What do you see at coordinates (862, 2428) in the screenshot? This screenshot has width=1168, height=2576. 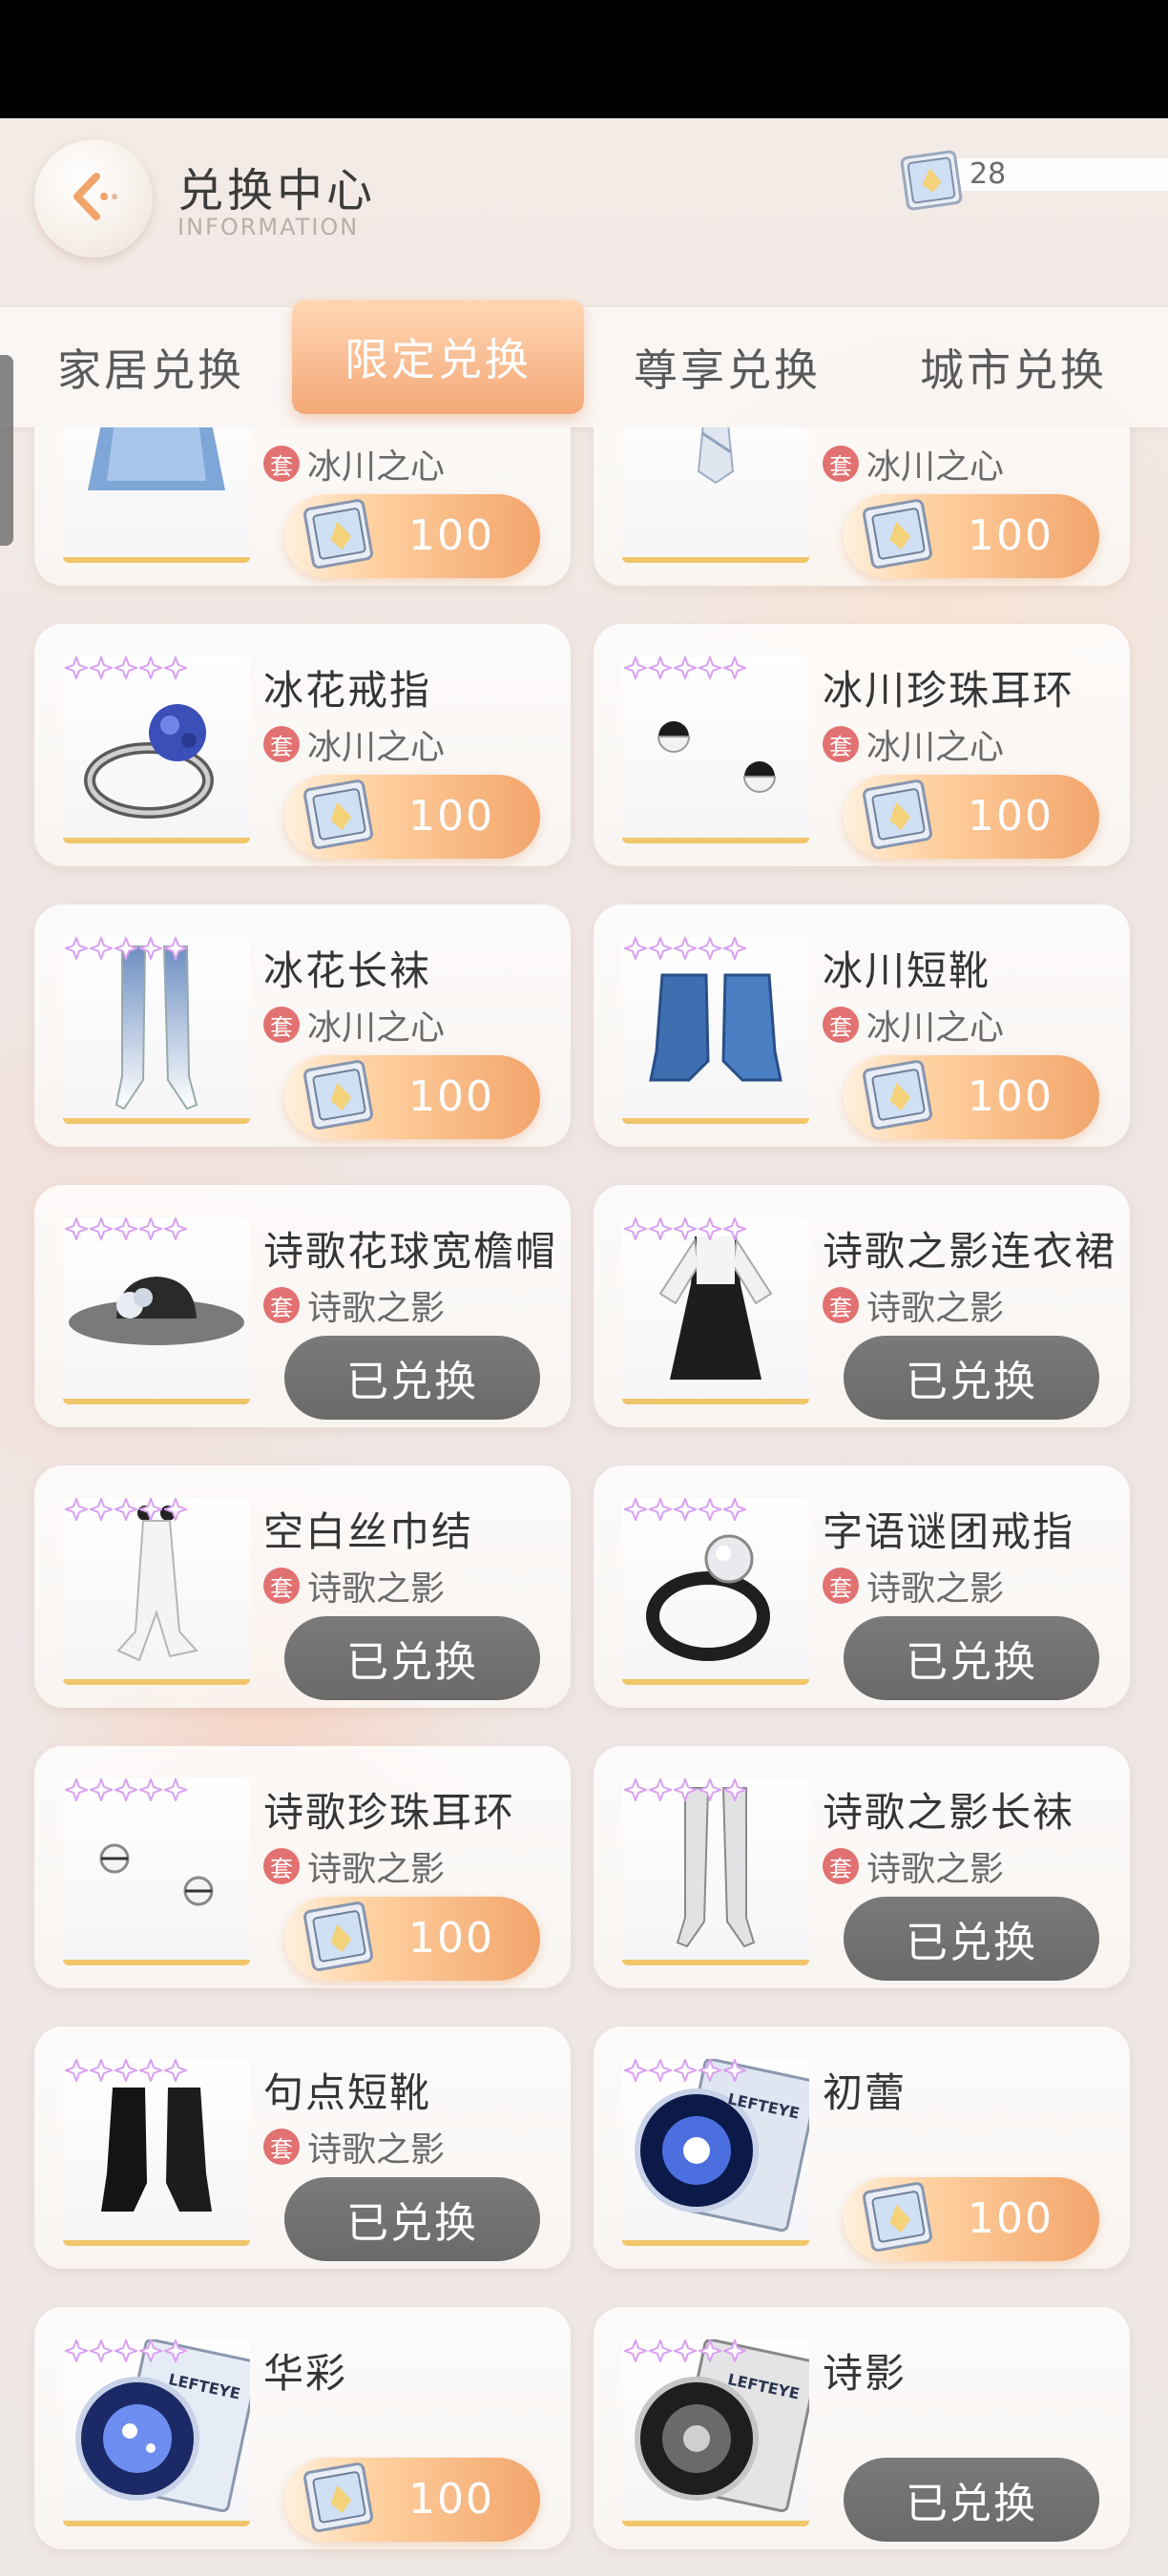 I see `item-card: LEFTEYE 诗影 已兑换` at bounding box center [862, 2428].